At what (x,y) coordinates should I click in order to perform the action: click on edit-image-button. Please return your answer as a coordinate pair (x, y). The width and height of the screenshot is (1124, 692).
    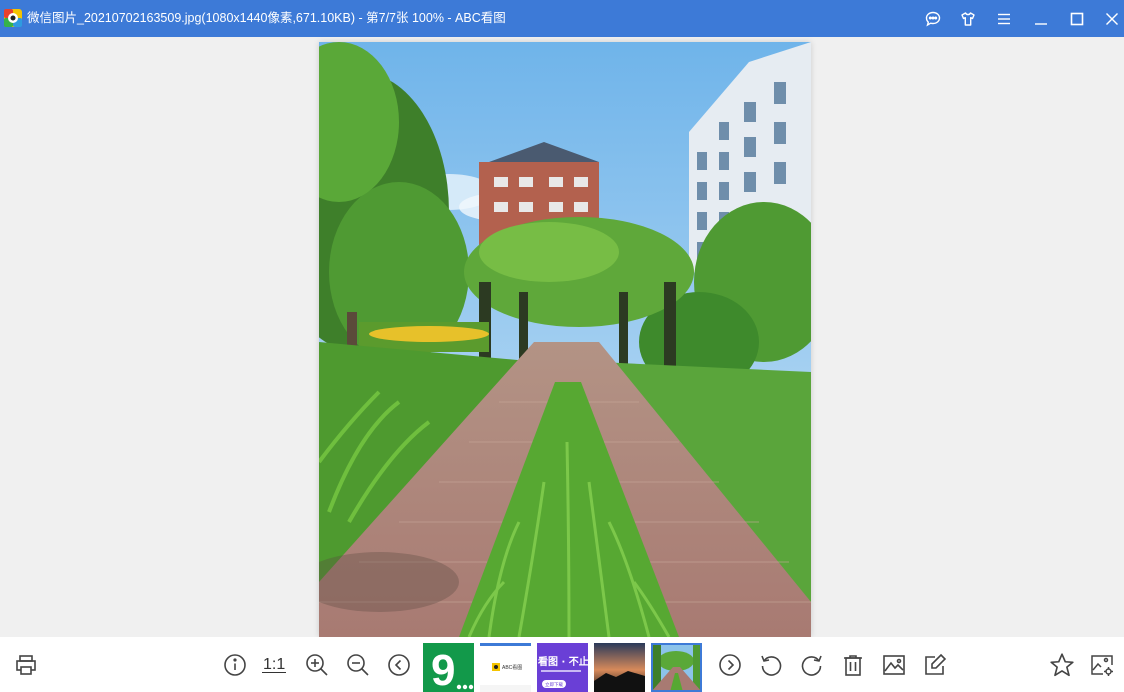
    Looking at the image, I should click on (894, 665).